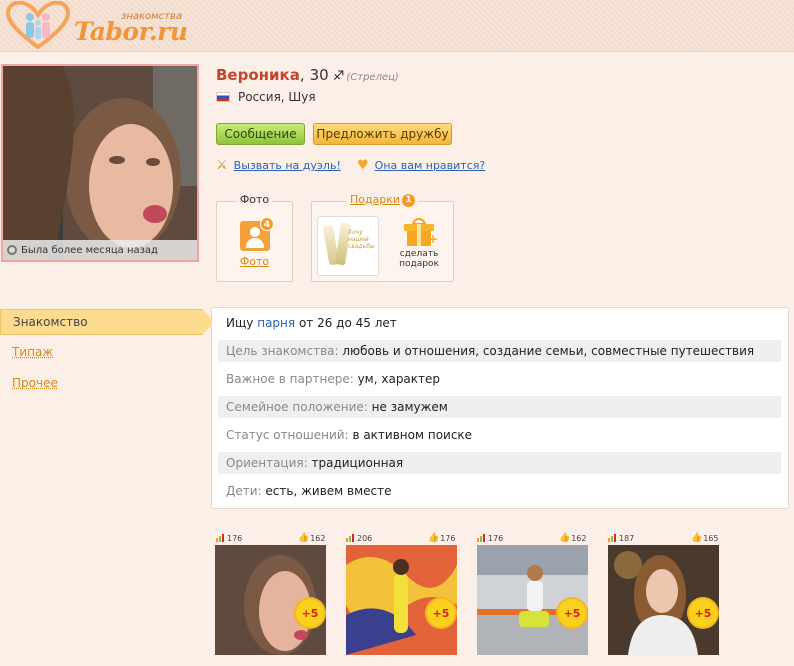 The width and height of the screenshot is (794, 666). What do you see at coordinates (38, 25) in the screenshot?
I see `logo-heart-icon` at bounding box center [38, 25].